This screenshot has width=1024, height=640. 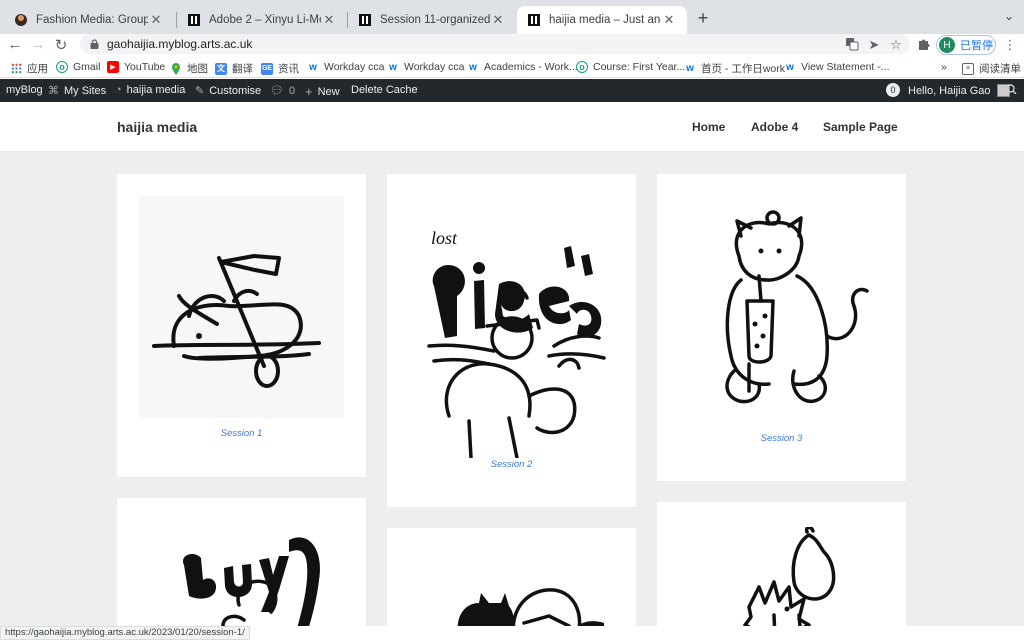 I want to click on lost-text-art: lost, so click(x=444, y=238).